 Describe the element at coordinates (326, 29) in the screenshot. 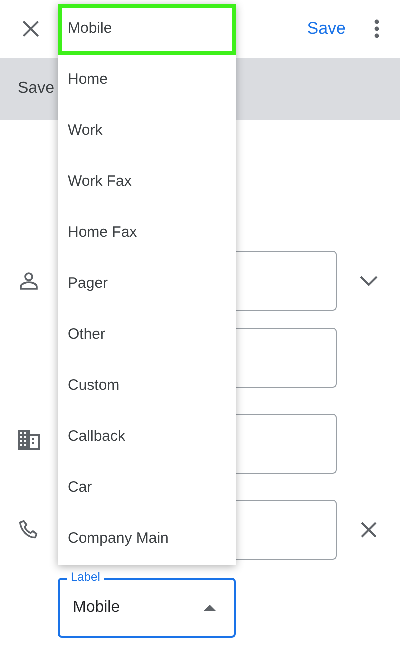

I see `save-button: Save` at that location.